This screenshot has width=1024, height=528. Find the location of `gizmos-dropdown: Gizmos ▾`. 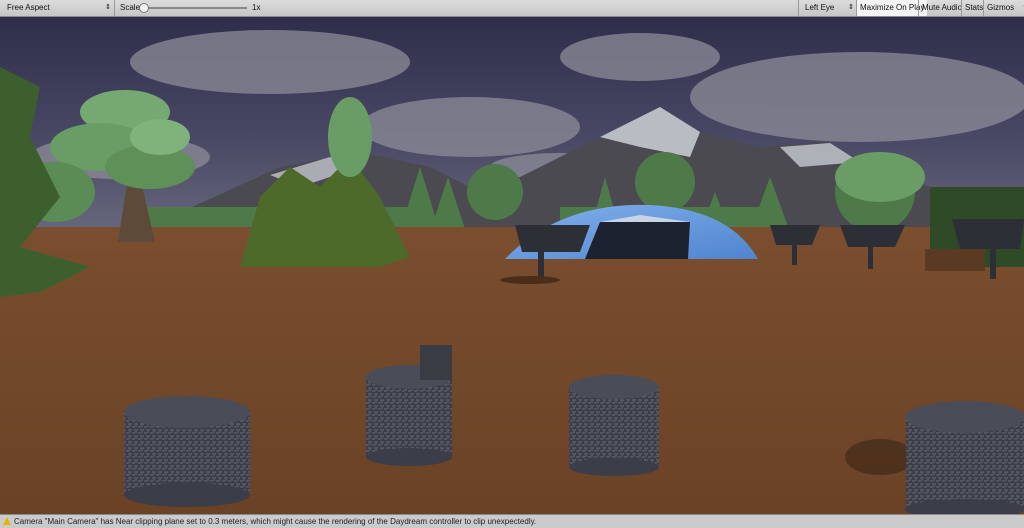

gizmos-dropdown: Gizmos ▾ is located at coordinates (1003, 8).